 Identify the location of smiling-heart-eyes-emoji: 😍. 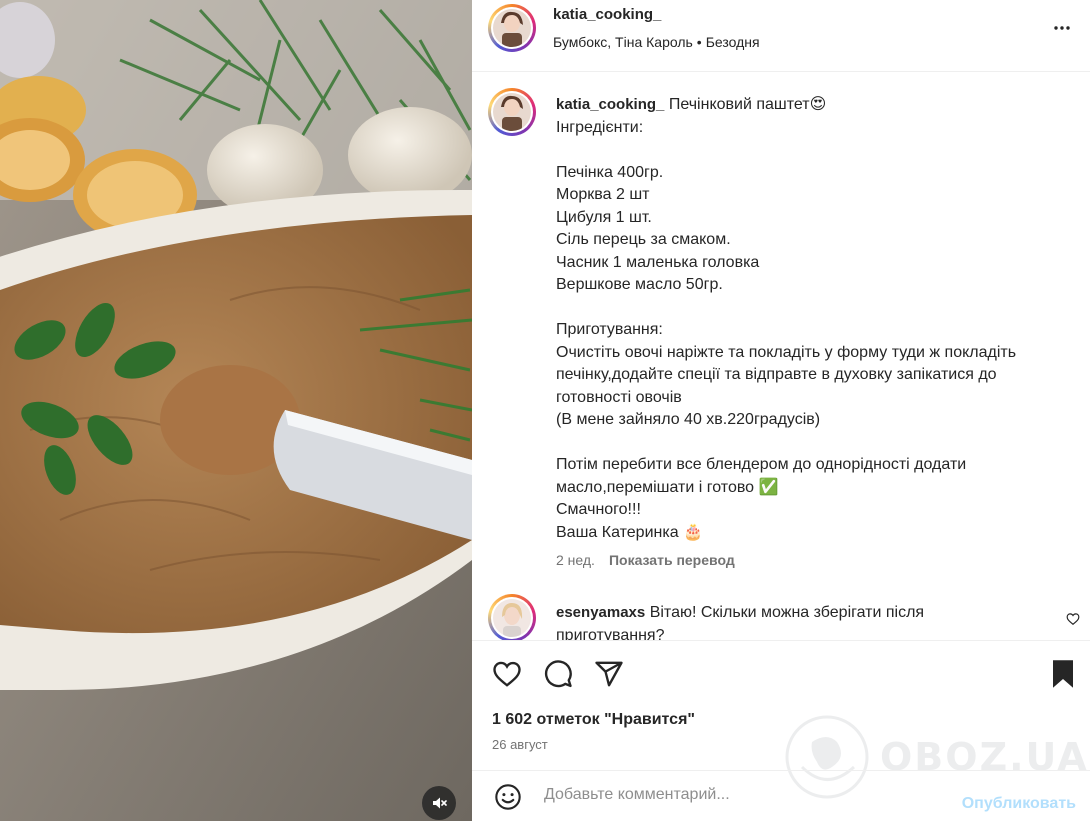
(818, 104).